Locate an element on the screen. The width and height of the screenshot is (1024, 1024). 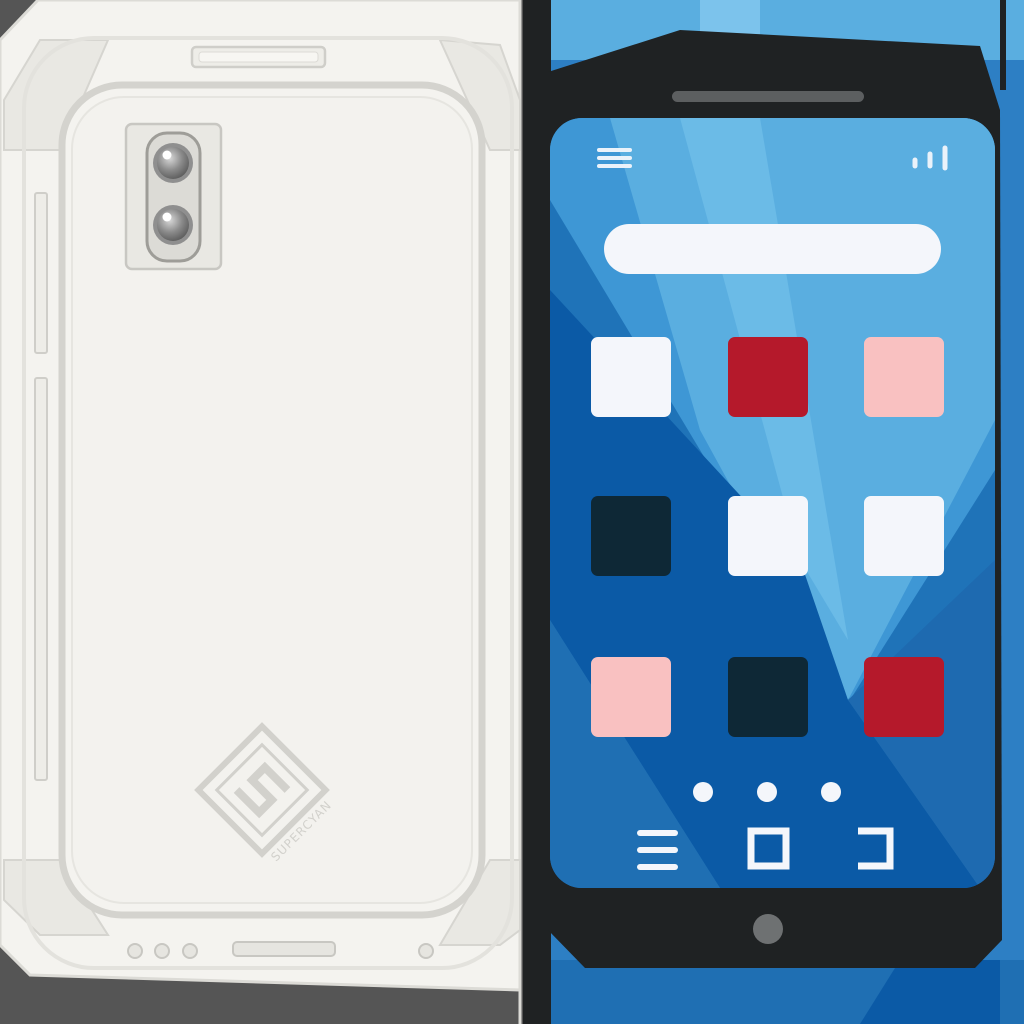
app-grid is located at coordinates (767, 537).